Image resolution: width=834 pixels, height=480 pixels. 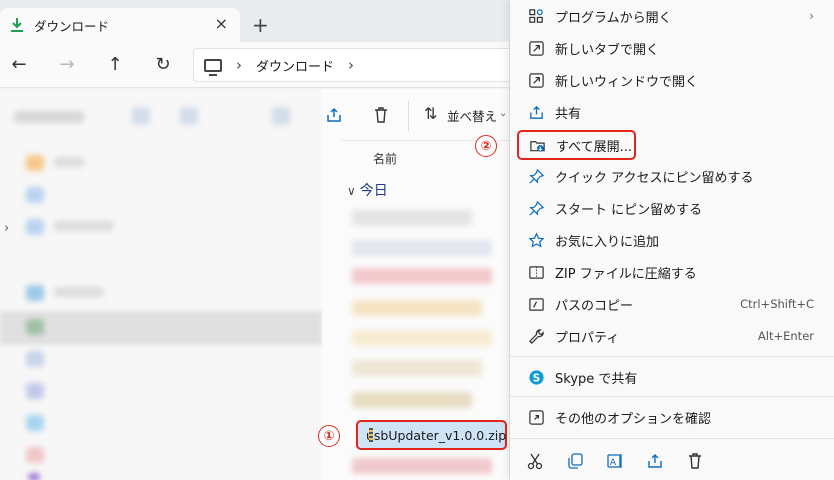 I want to click on selected-file-row: usbUpdater_v1.0.0.zip, so click(x=431, y=435).